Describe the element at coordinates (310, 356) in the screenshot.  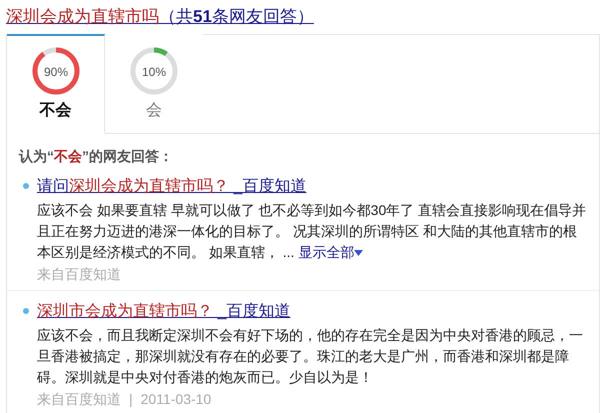
I see `answer-text: 应该不会，而且我断定深圳不会有好下场的，他的存在完全是因为中央对香港的顾忌，一旦香港被搞定，那深圳就没有存在的必要了。珠江的老大是广州，而香港和深圳都是障碍。深圳就是中央对付香港的炮灰而已。少自以为是！` at that location.